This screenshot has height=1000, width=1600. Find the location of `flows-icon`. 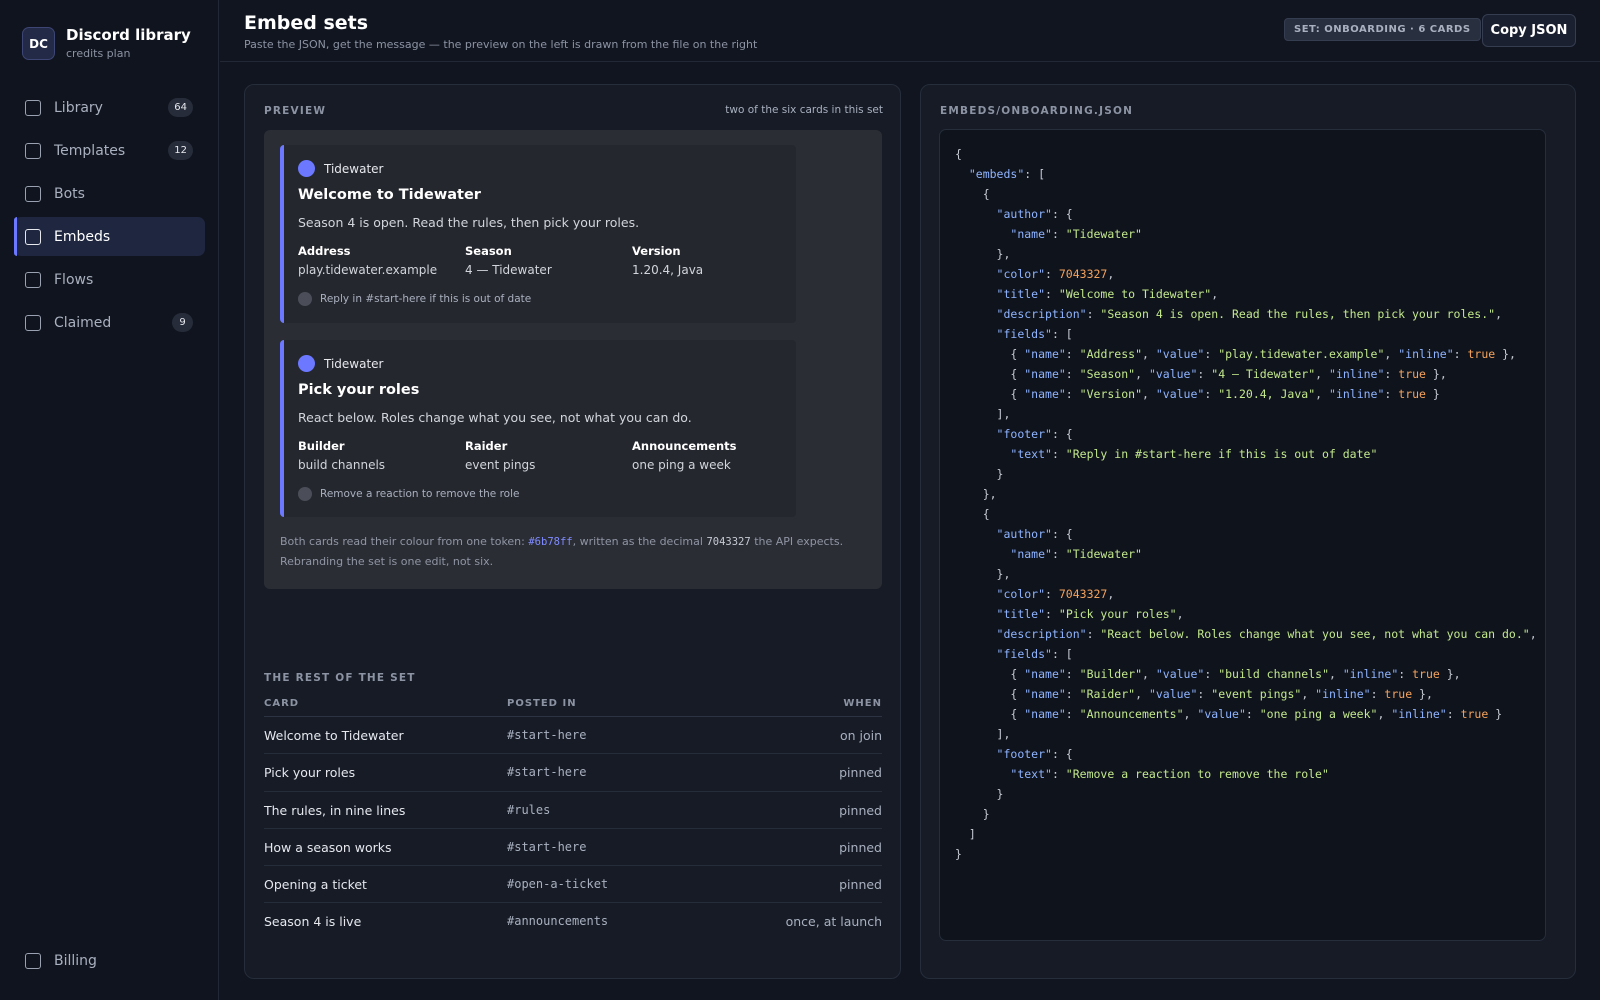

flows-icon is located at coordinates (33, 279).